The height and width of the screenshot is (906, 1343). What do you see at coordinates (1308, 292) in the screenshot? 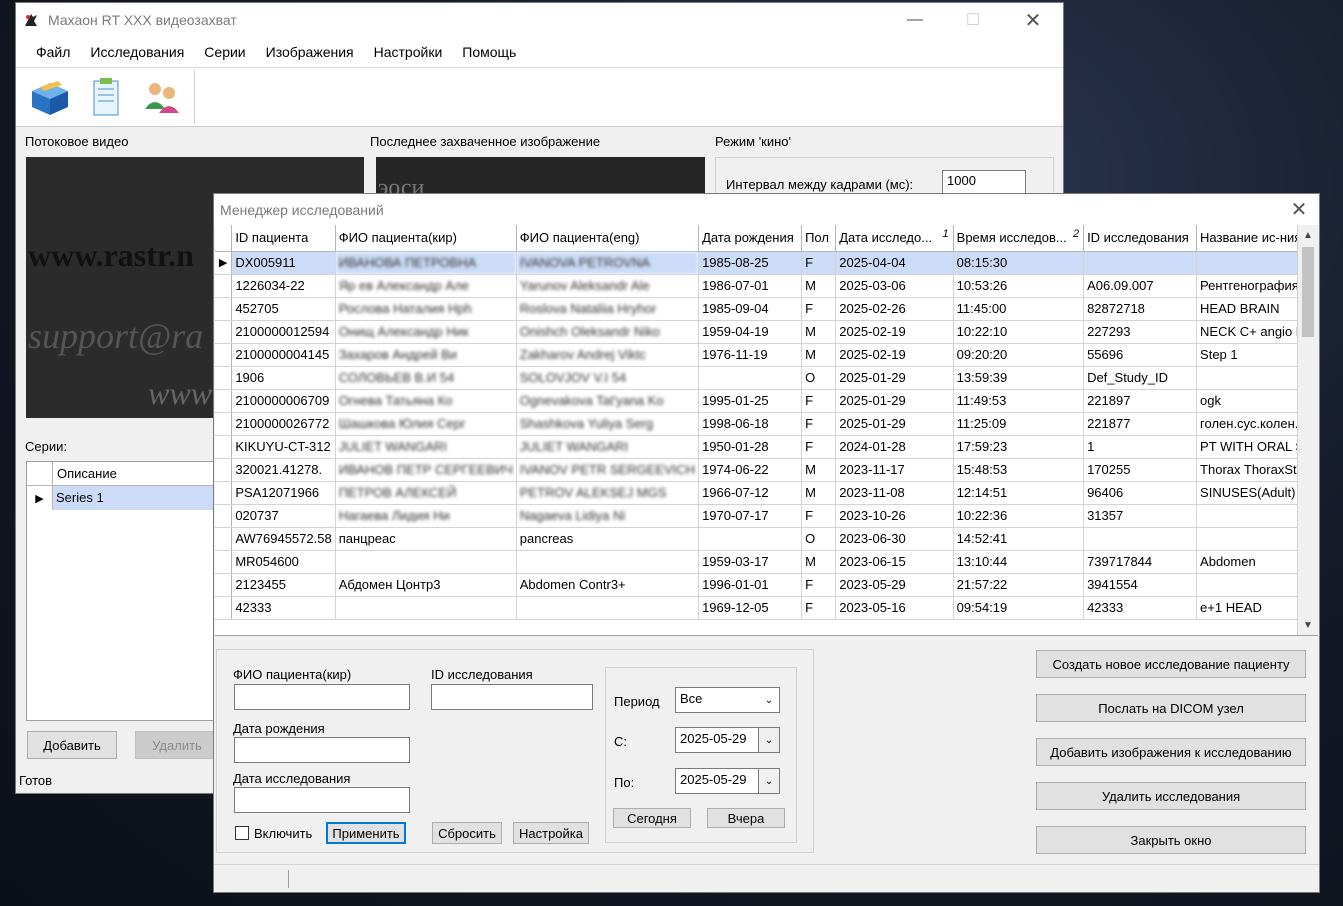
I see `scroll-thumb` at bounding box center [1308, 292].